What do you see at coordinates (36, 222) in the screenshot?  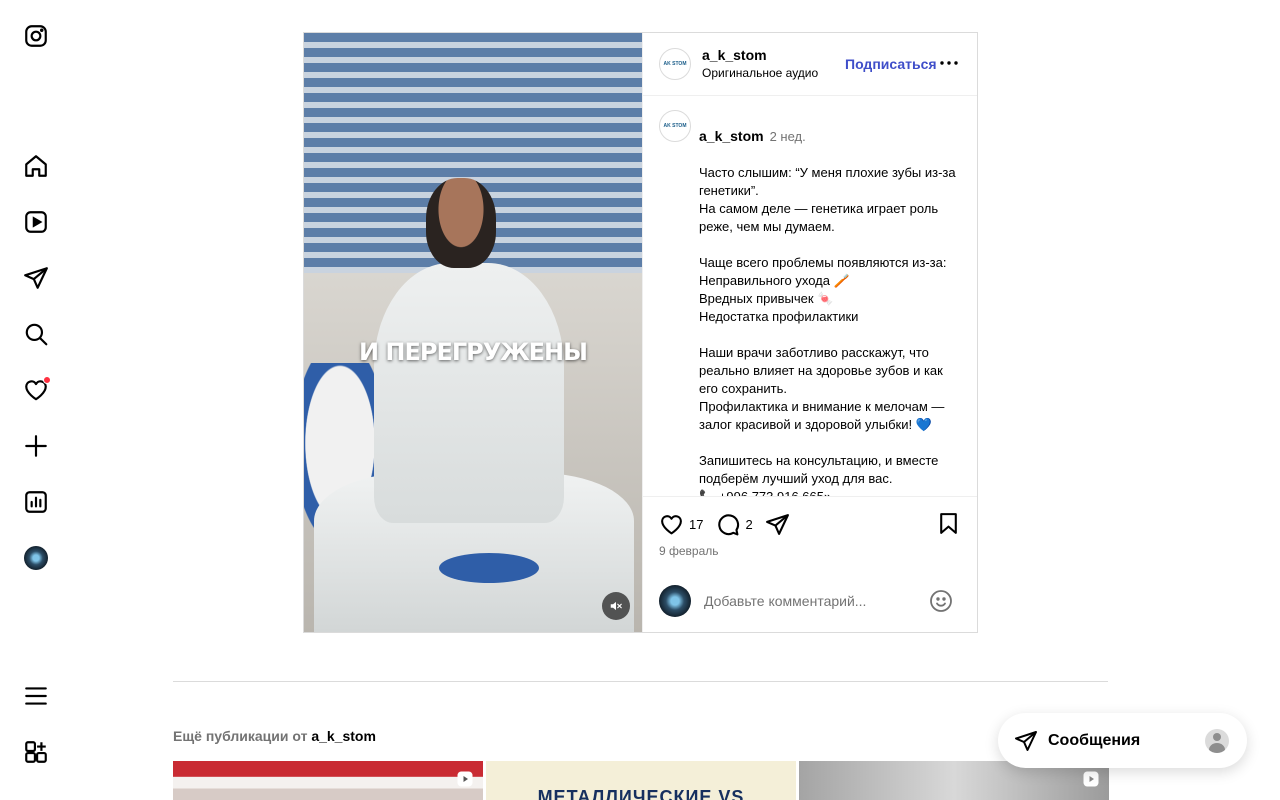 I see `reels-icon` at bounding box center [36, 222].